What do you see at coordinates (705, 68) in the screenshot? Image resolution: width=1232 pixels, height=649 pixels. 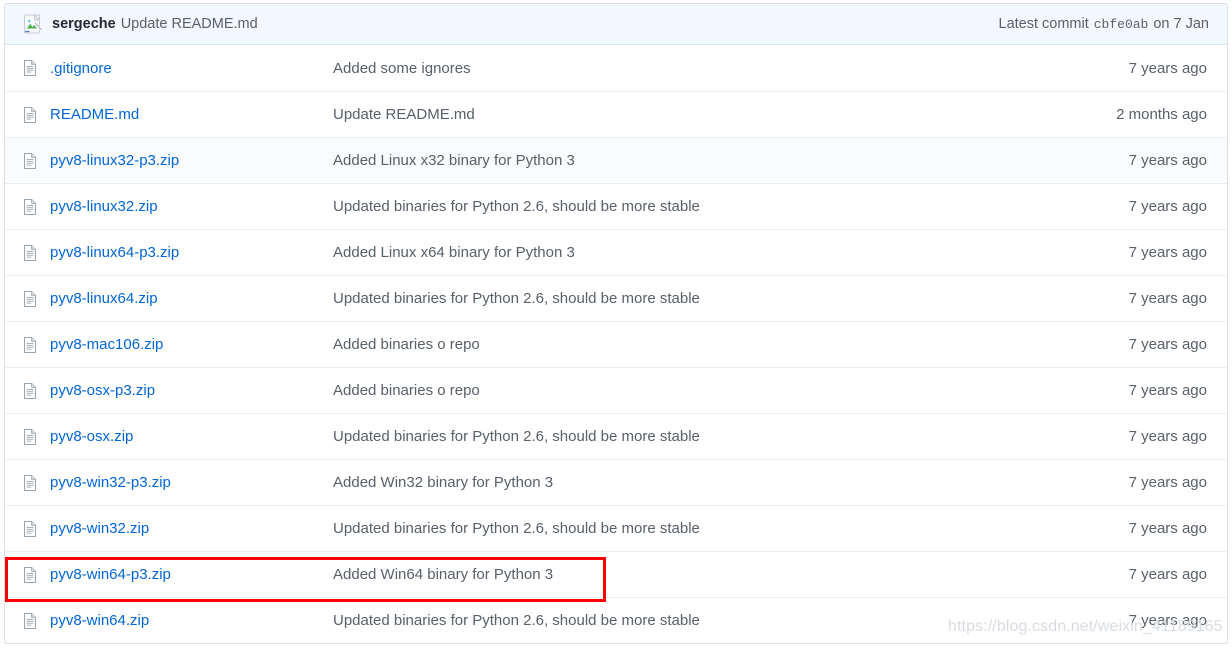 I see `file-commit-message: Added some ignores` at bounding box center [705, 68].